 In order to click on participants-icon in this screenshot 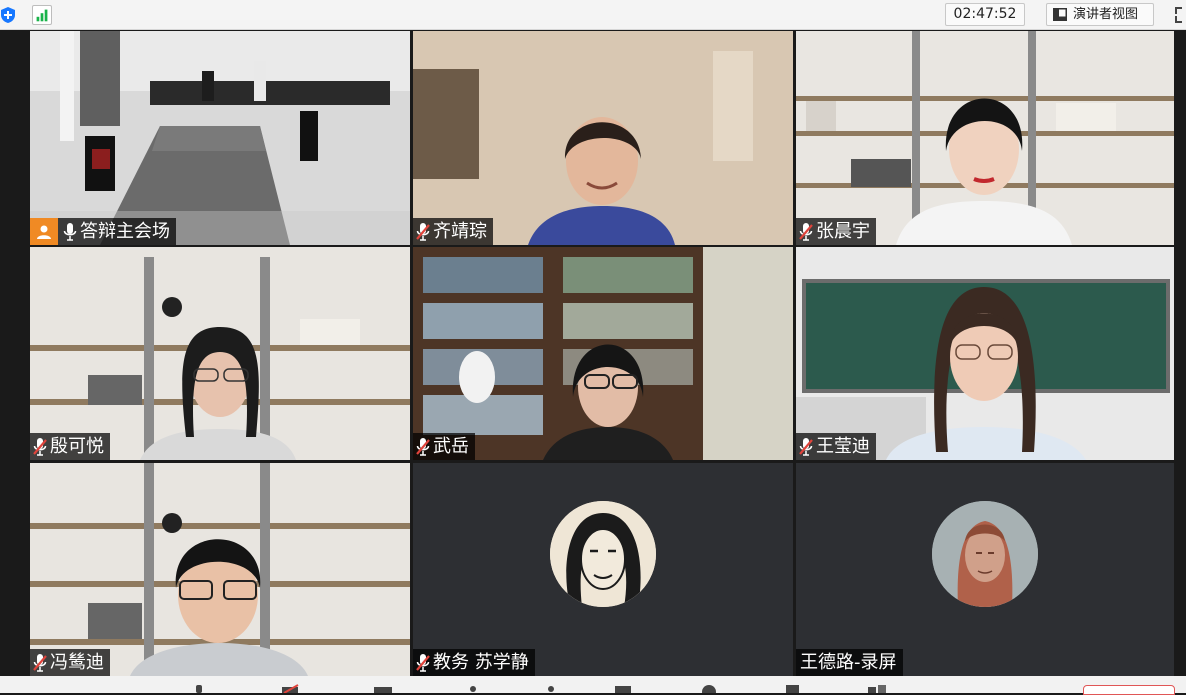, I will do `click(473, 688)`.